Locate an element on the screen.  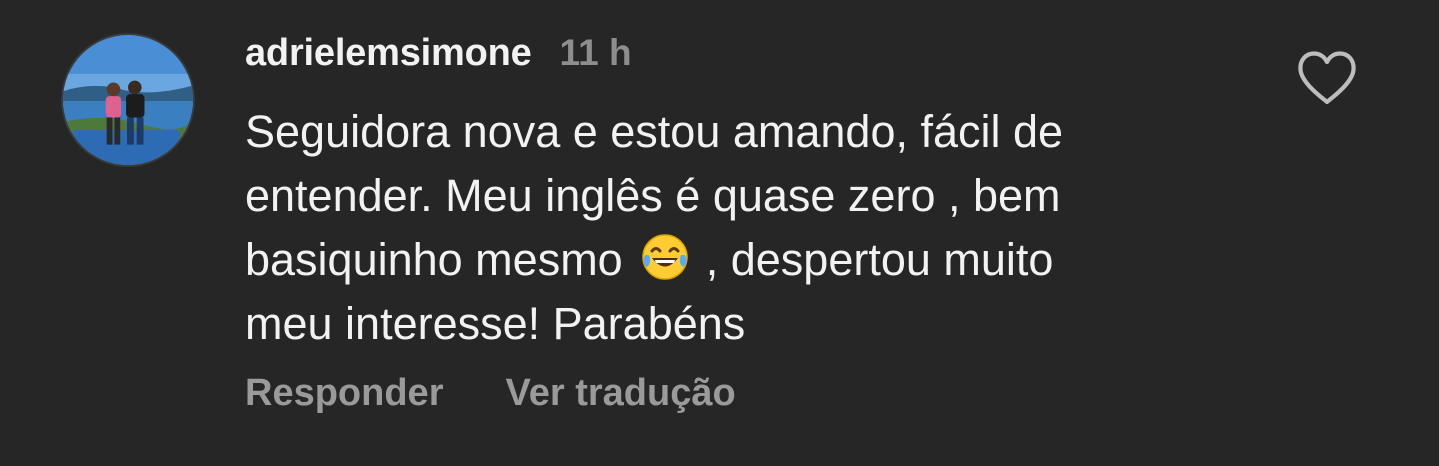
see-translation-button: Ver tradução is located at coordinates (620, 393).